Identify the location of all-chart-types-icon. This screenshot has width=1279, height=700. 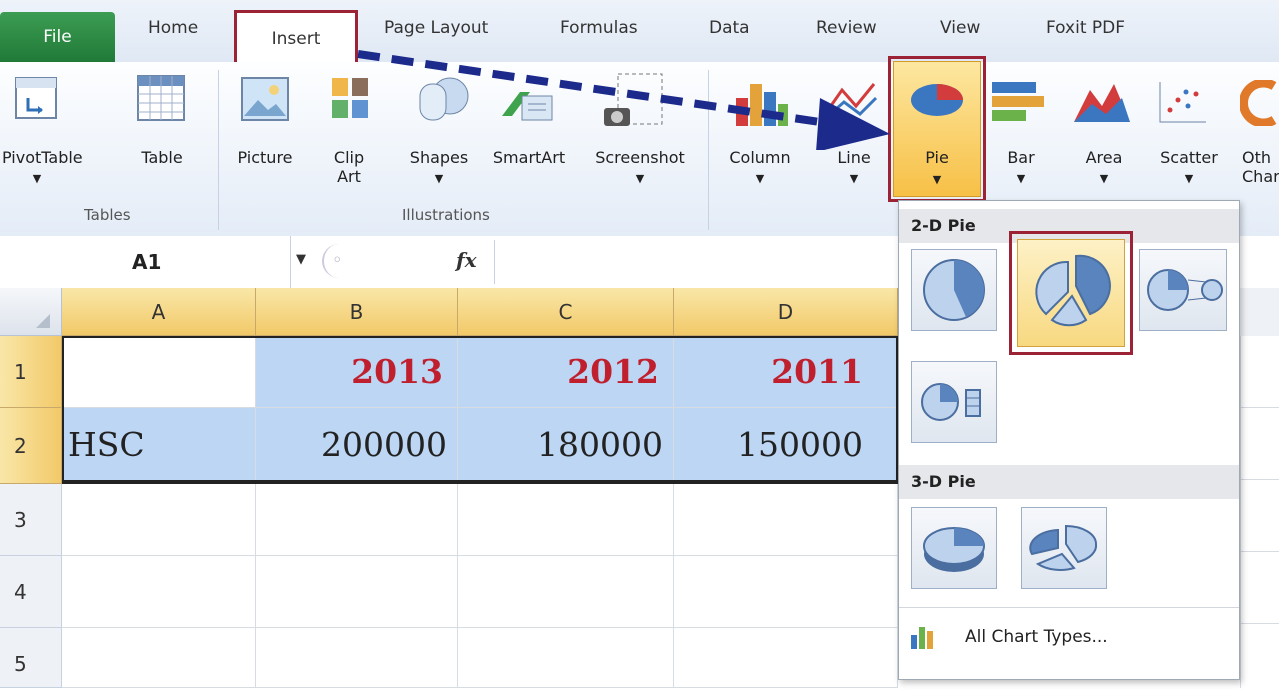
(922, 639).